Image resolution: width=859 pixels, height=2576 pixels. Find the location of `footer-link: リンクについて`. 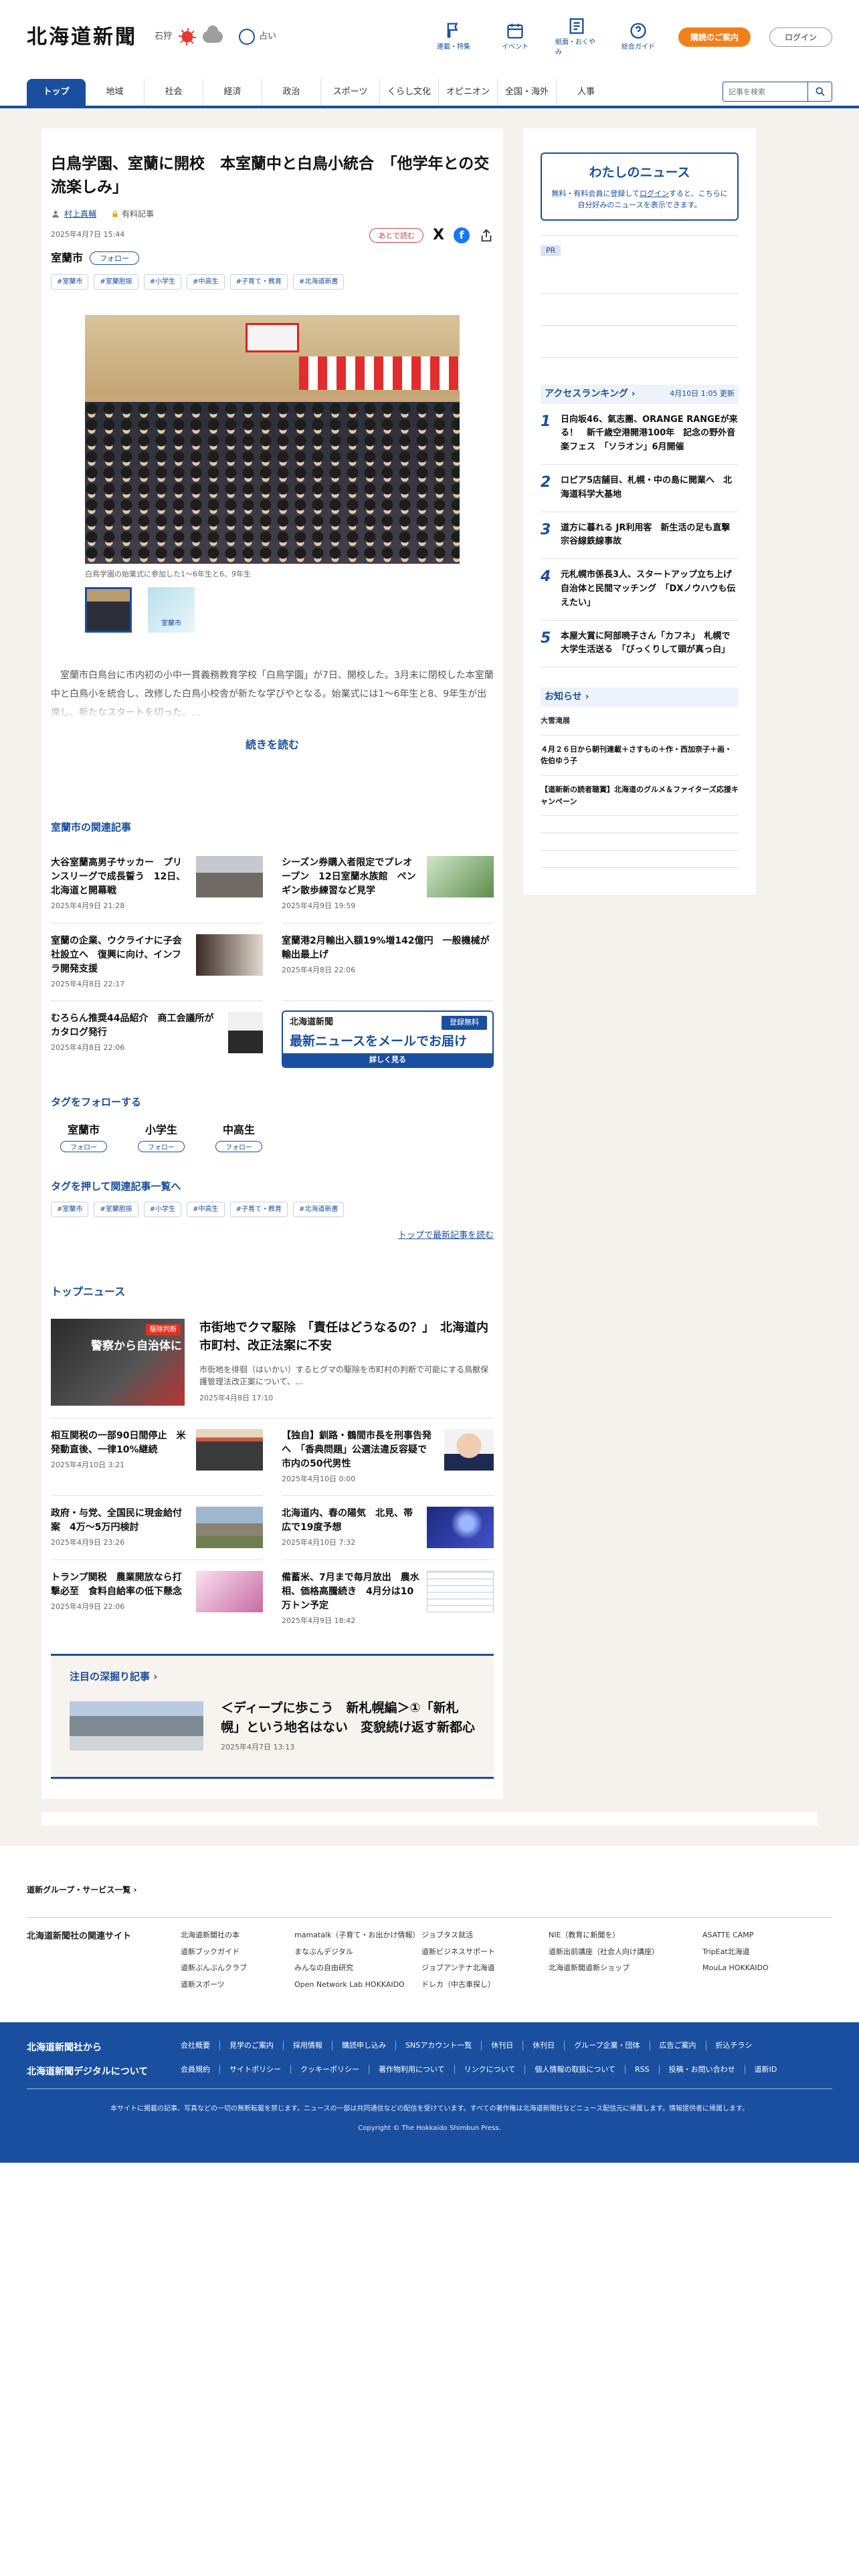

footer-link: リンクについて is located at coordinates (491, 2069).